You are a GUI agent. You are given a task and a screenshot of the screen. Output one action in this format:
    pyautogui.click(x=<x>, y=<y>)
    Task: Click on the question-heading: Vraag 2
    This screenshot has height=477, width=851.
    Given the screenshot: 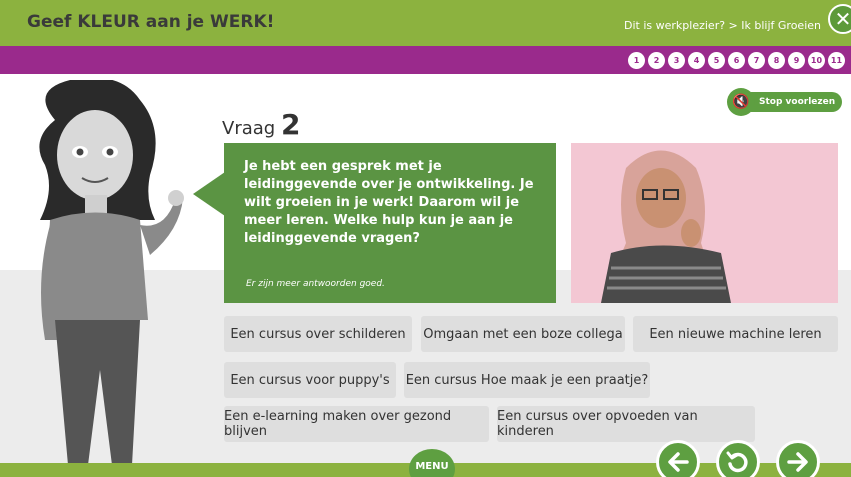 What is the action you would take?
    pyautogui.click(x=261, y=124)
    